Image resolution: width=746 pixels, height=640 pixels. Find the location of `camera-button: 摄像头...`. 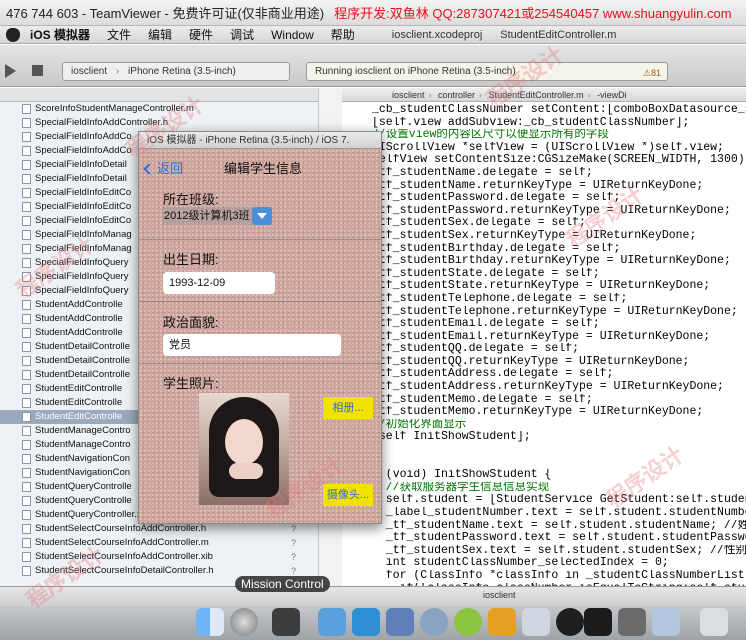

camera-button: 摄像头... is located at coordinates (348, 495).